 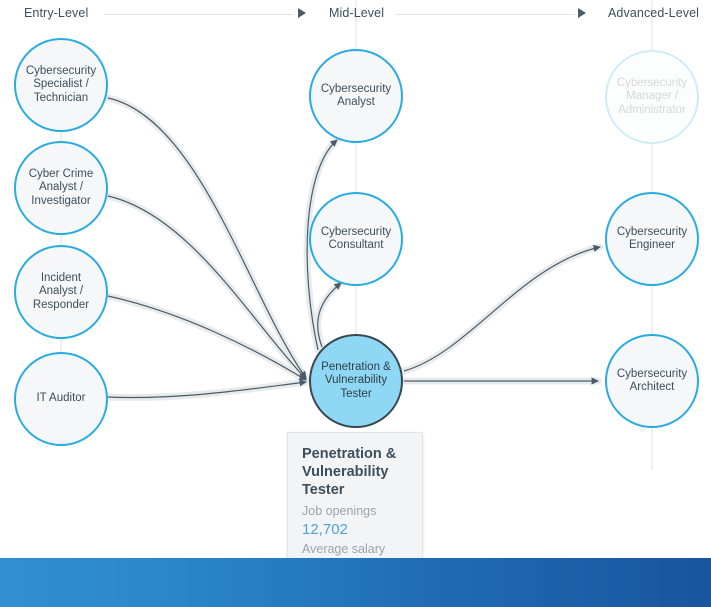 I want to click on node-cyber-crime-analyst-investigator: Cyber Crime Analyst / Investigator, so click(x=61, y=188).